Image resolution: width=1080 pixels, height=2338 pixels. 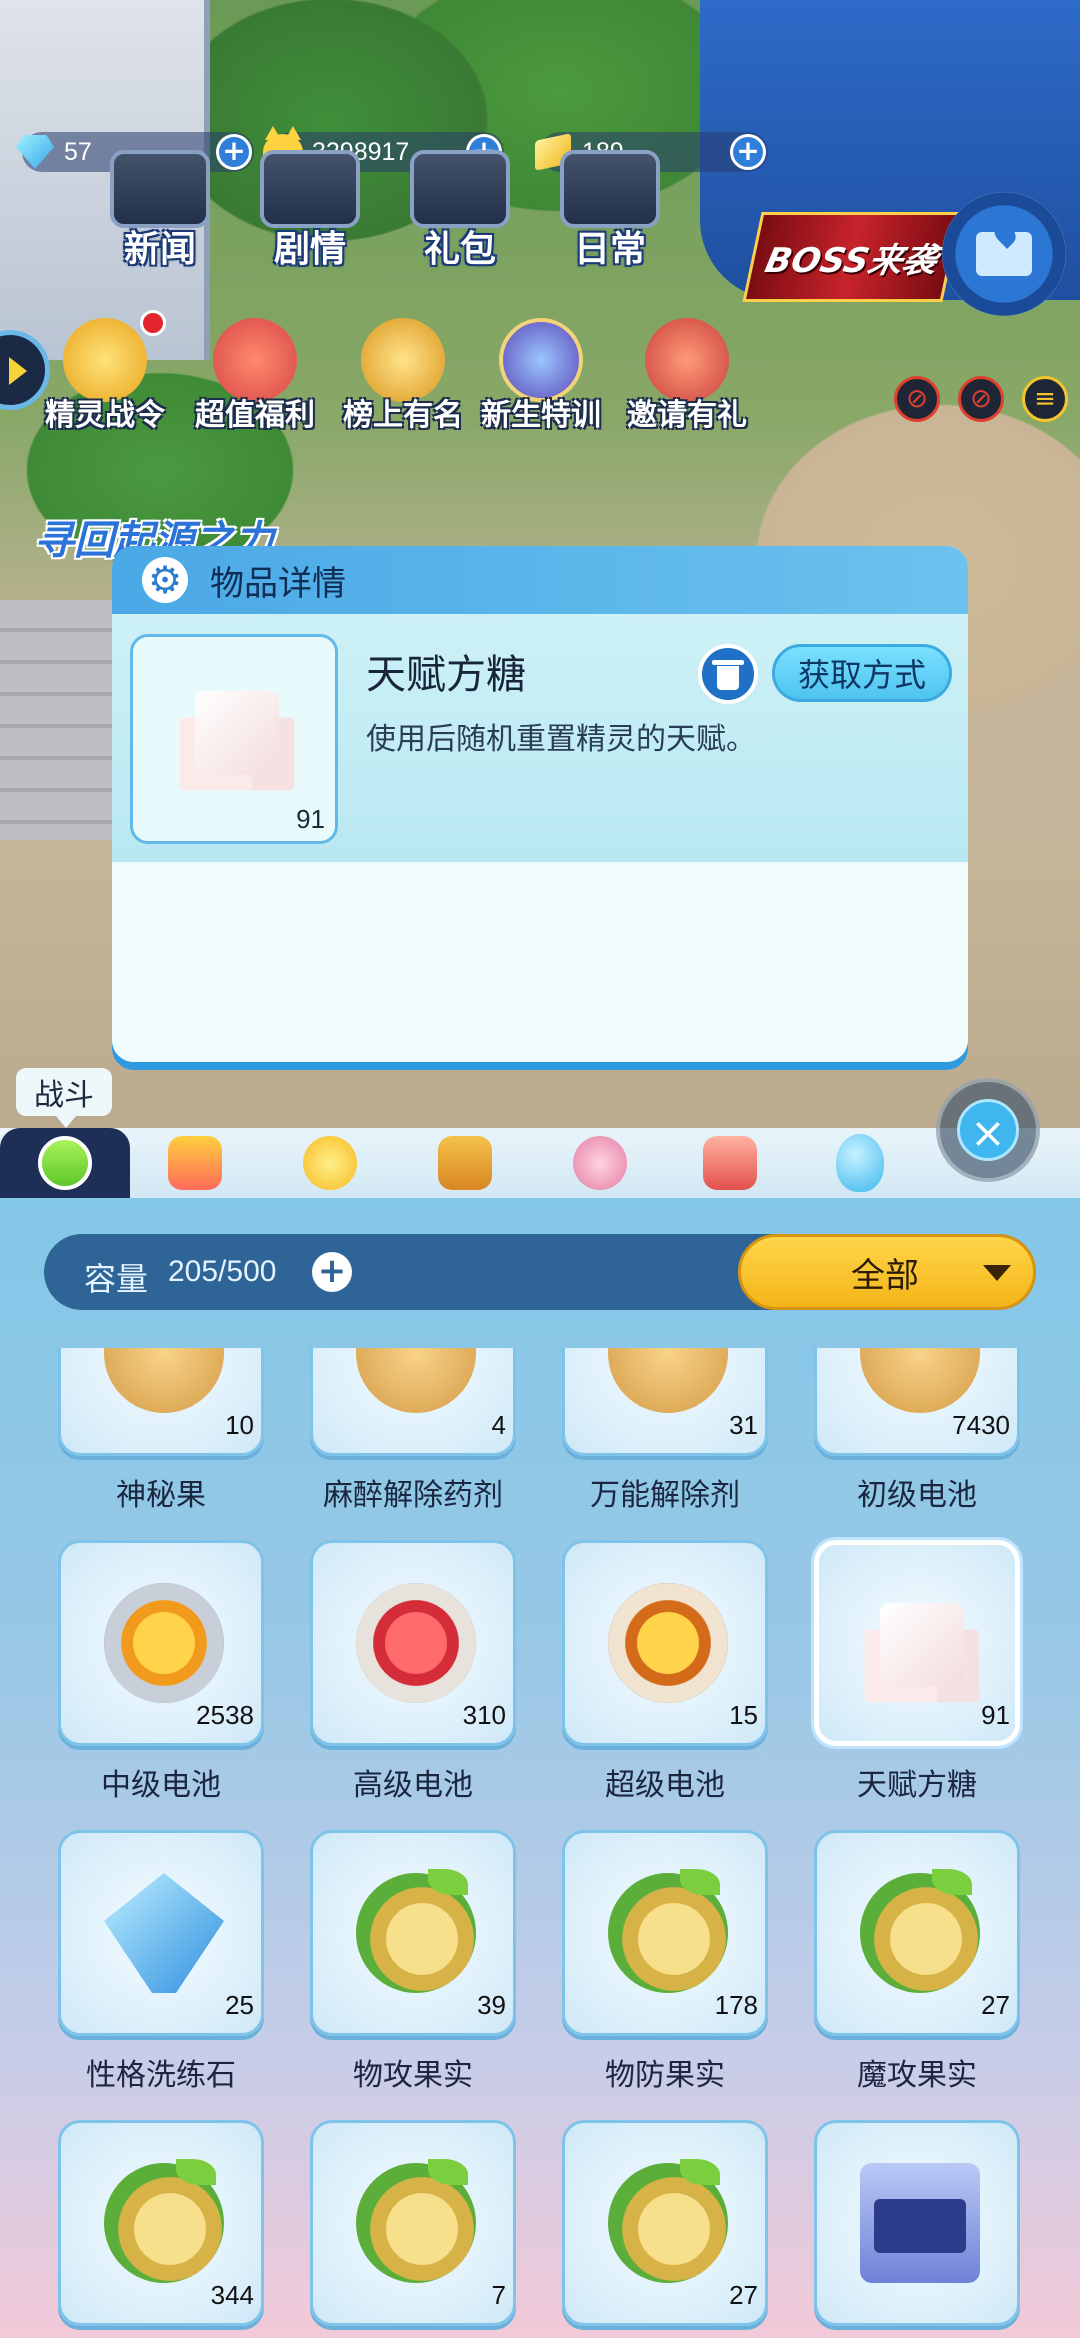 What do you see at coordinates (540, 962) in the screenshot?
I see `popup-empty-area` at bounding box center [540, 962].